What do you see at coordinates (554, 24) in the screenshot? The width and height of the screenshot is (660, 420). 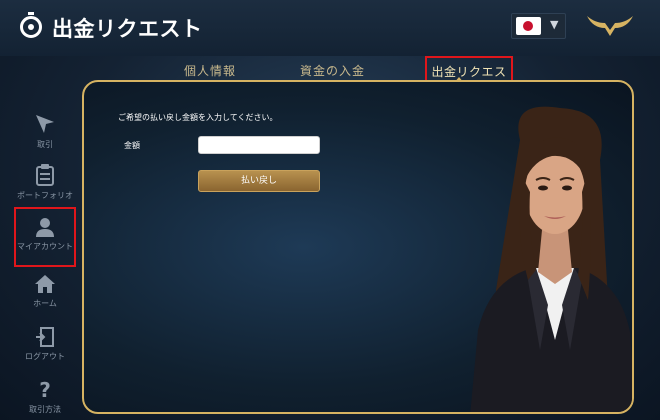 I see `caret-down-icon: ▼` at bounding box center [554, 24].